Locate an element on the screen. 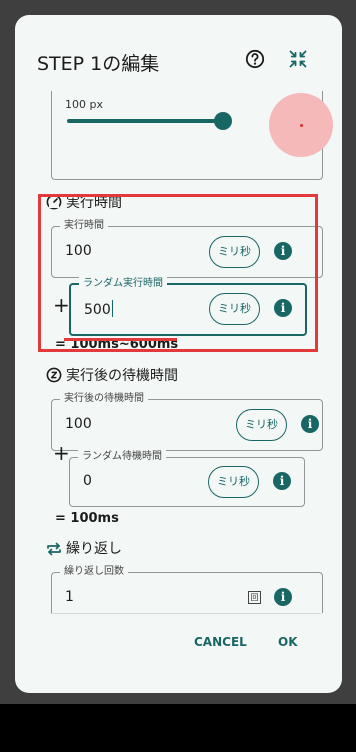 This screenshot has width=356, height=752. wait-time-result: = 100ms is located at coordinates (87, 518).